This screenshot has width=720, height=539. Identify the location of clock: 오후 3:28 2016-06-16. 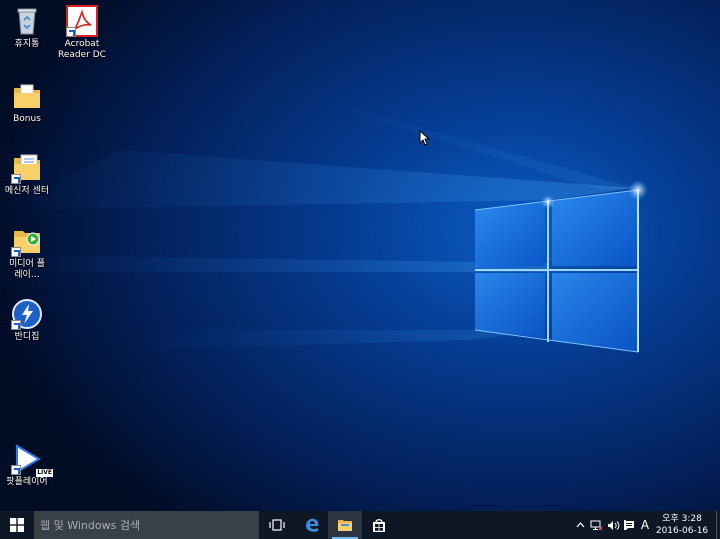
(682, 525).